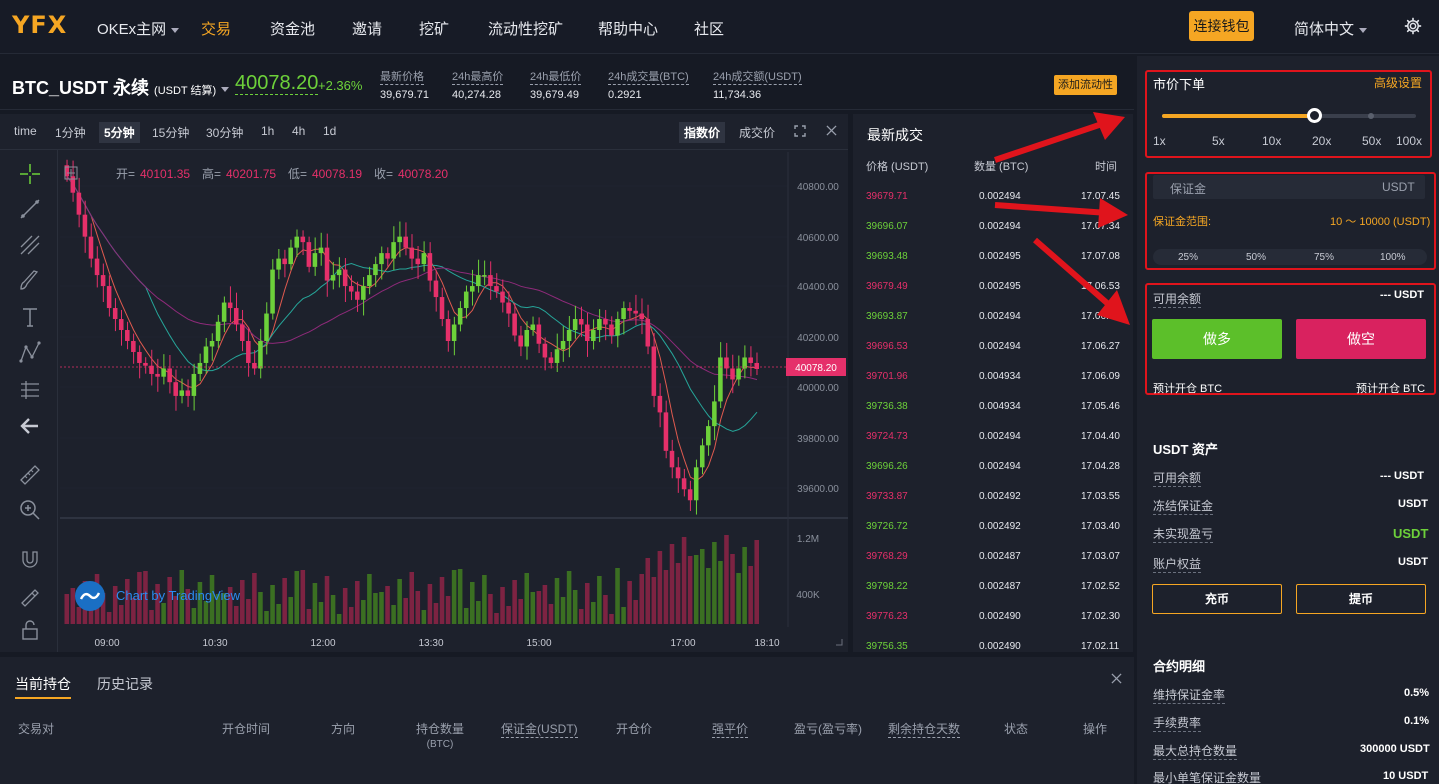  Describe the element at coordinates (1159, 141) in the screenshot. I see `leverage-1x: 1x` at that location.